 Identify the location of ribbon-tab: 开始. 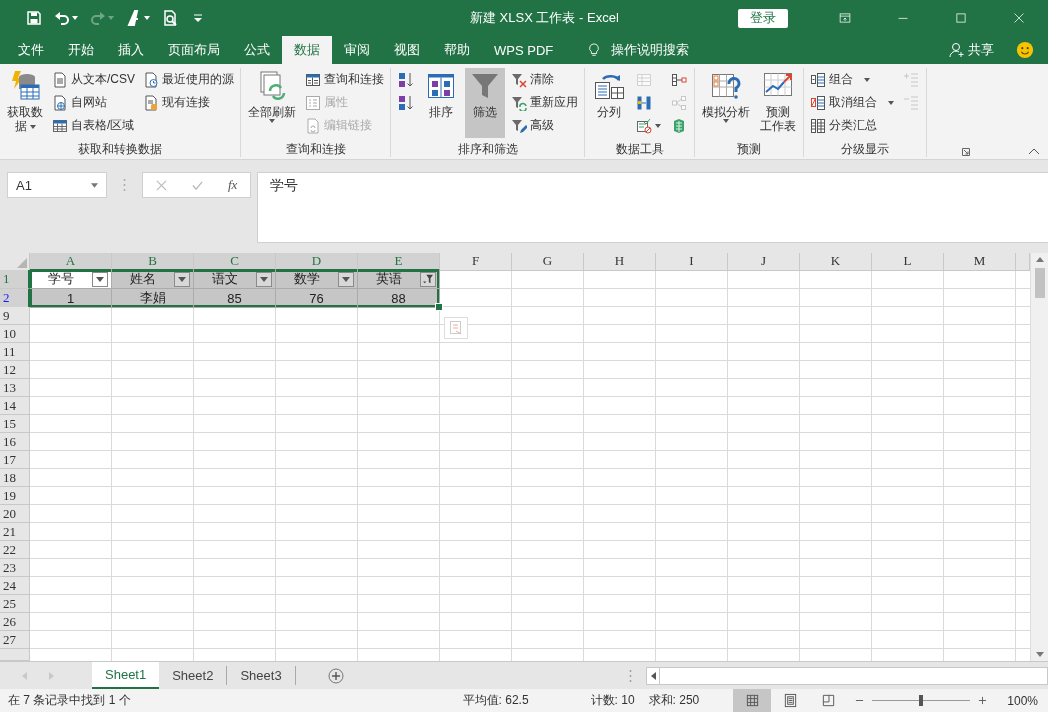
(81, 50).